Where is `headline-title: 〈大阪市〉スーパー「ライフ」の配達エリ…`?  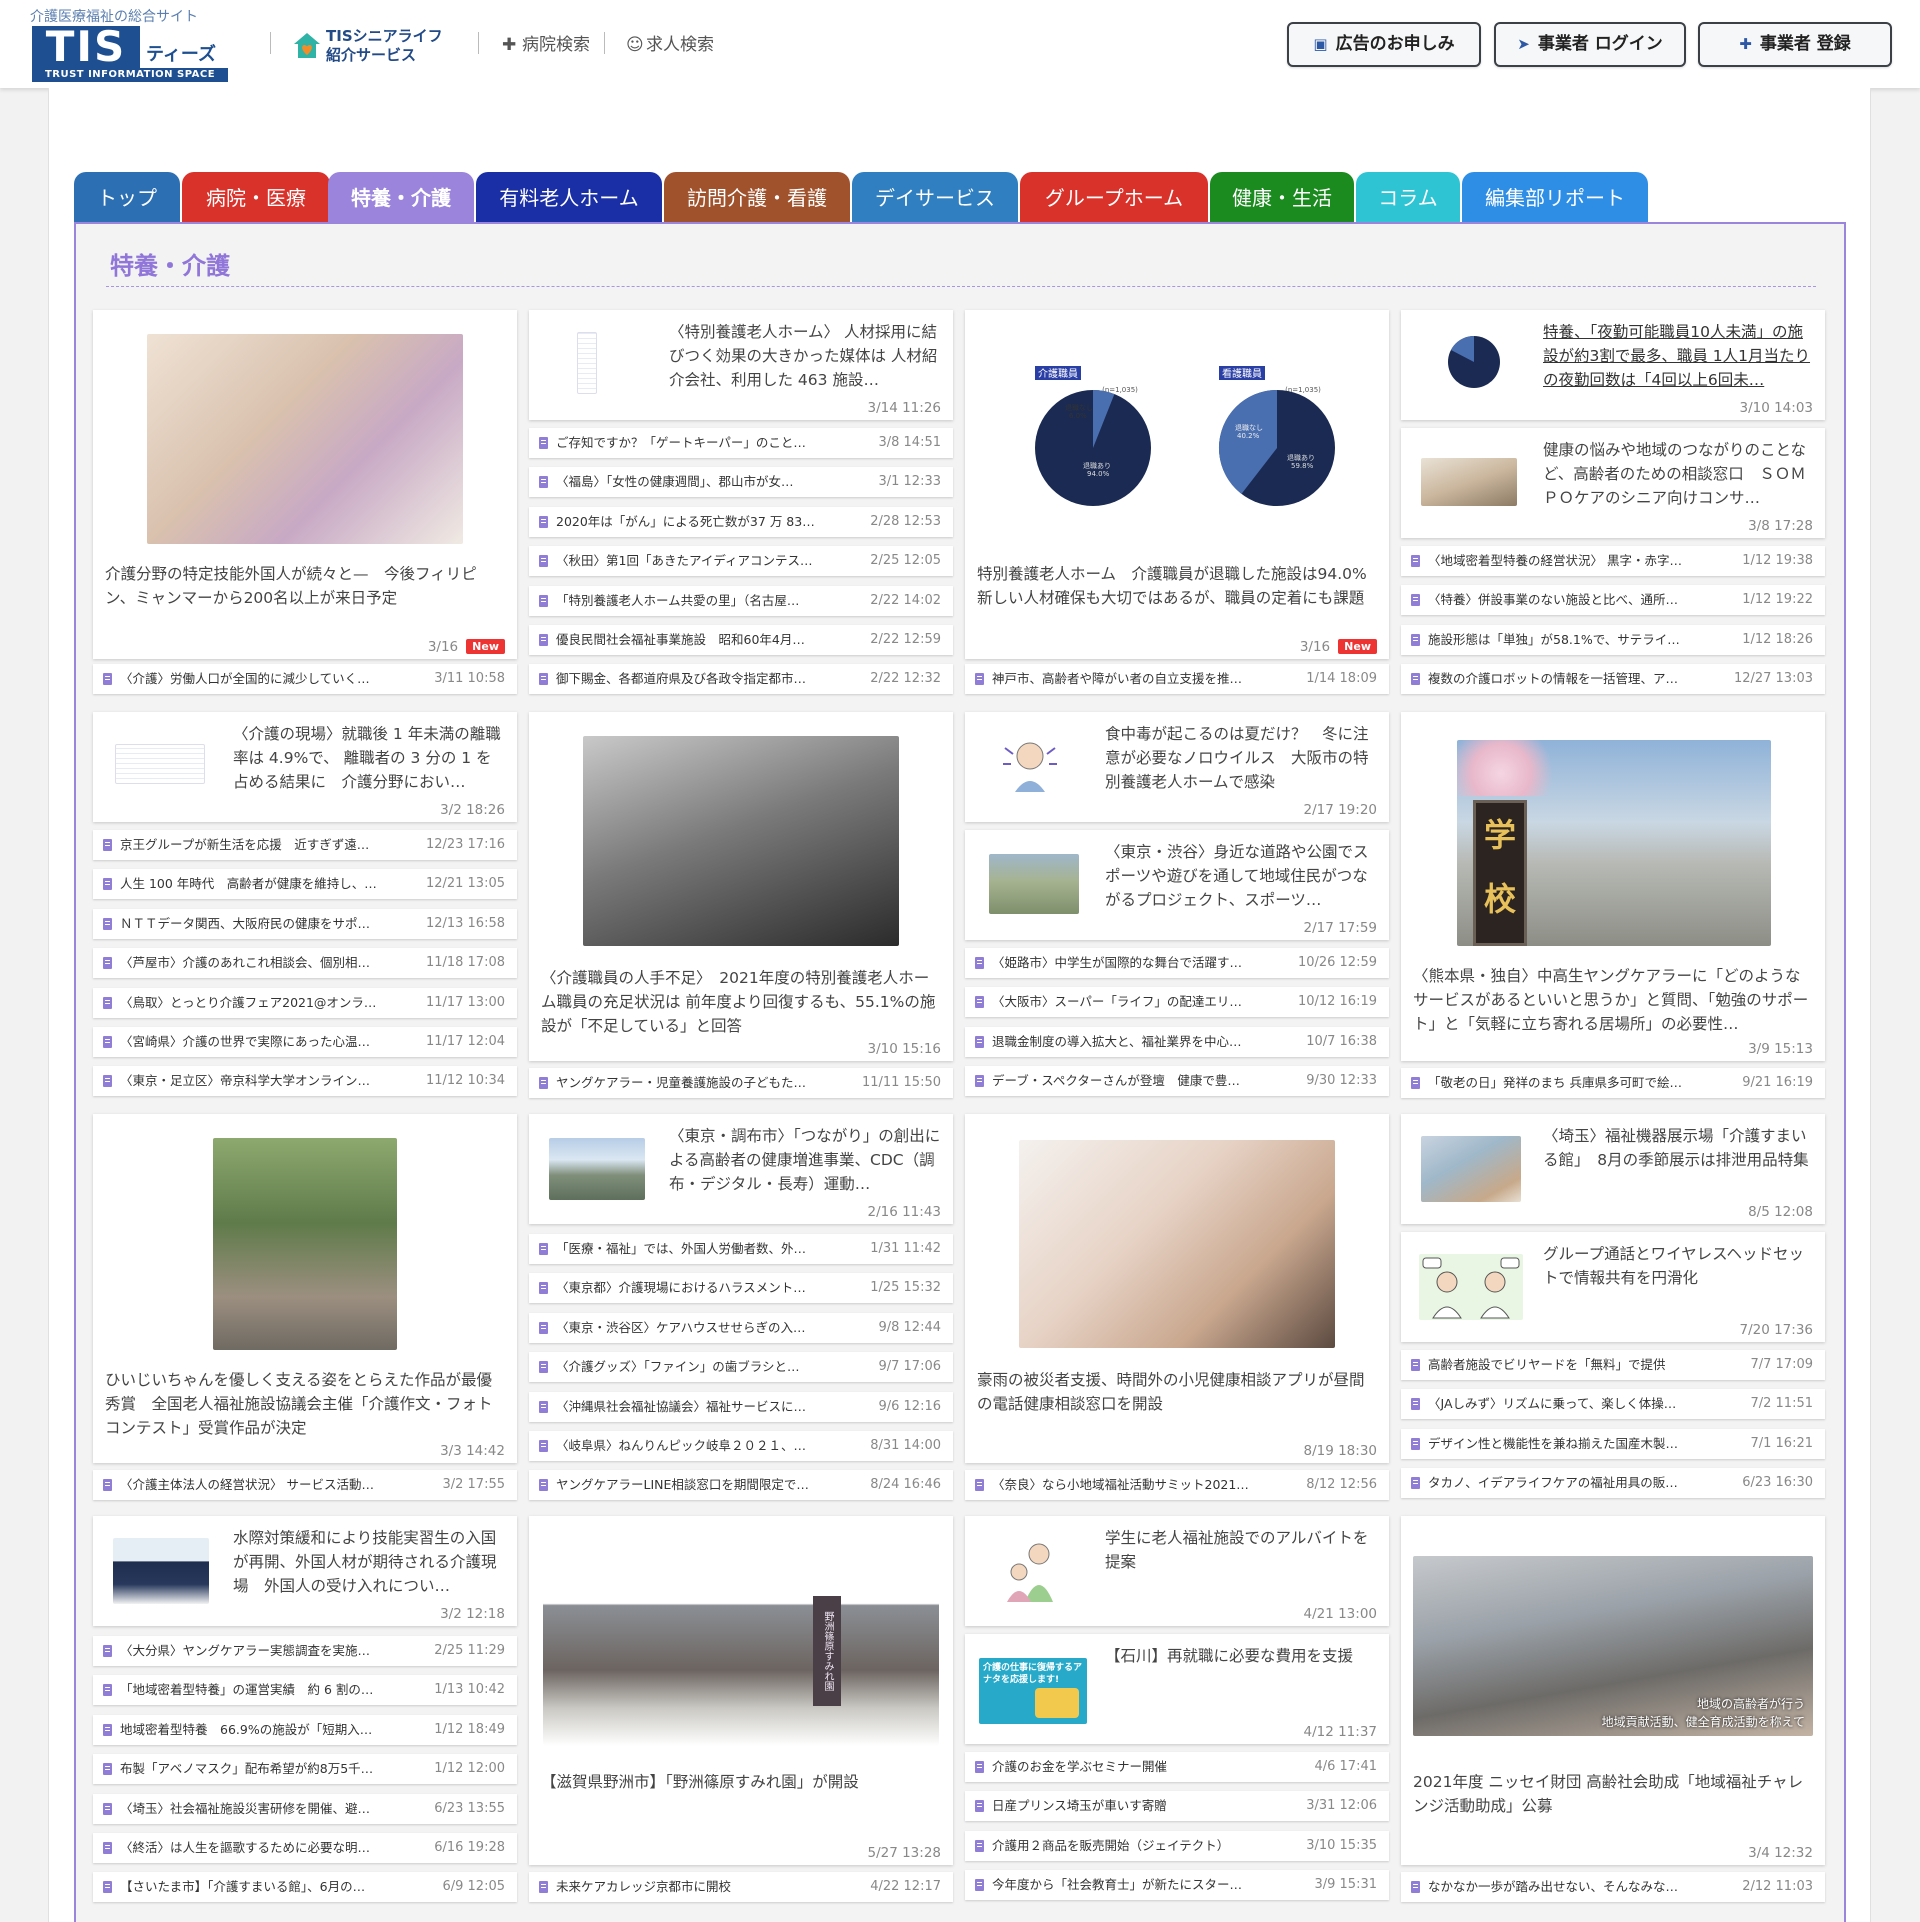
headline-title: 〈大阪市〉スーパー「ライフ」の配達エリ… is located at coordinates (1117, 1002).